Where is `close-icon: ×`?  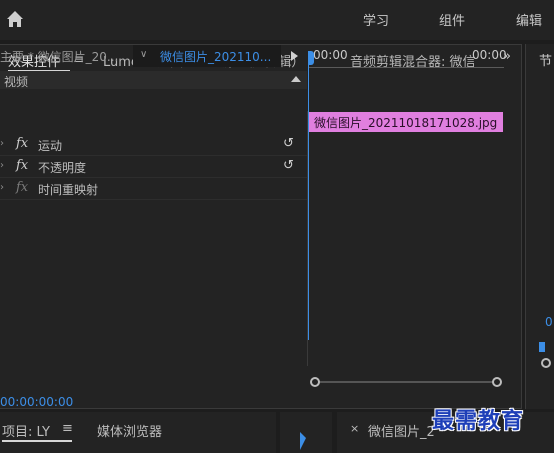
close-icon: × is located at coordinates (354, 428).